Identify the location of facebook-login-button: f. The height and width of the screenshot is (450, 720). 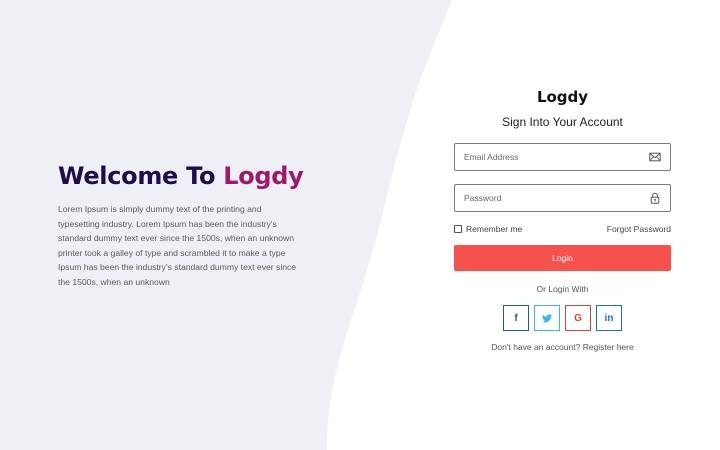
(516, 318).